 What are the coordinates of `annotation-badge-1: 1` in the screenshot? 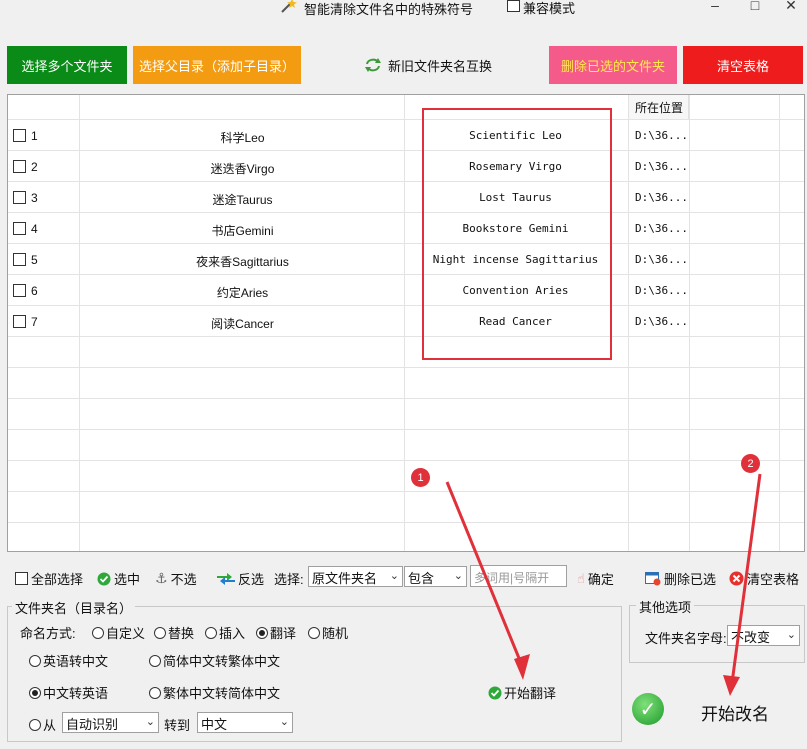 It's located at (420, 477).